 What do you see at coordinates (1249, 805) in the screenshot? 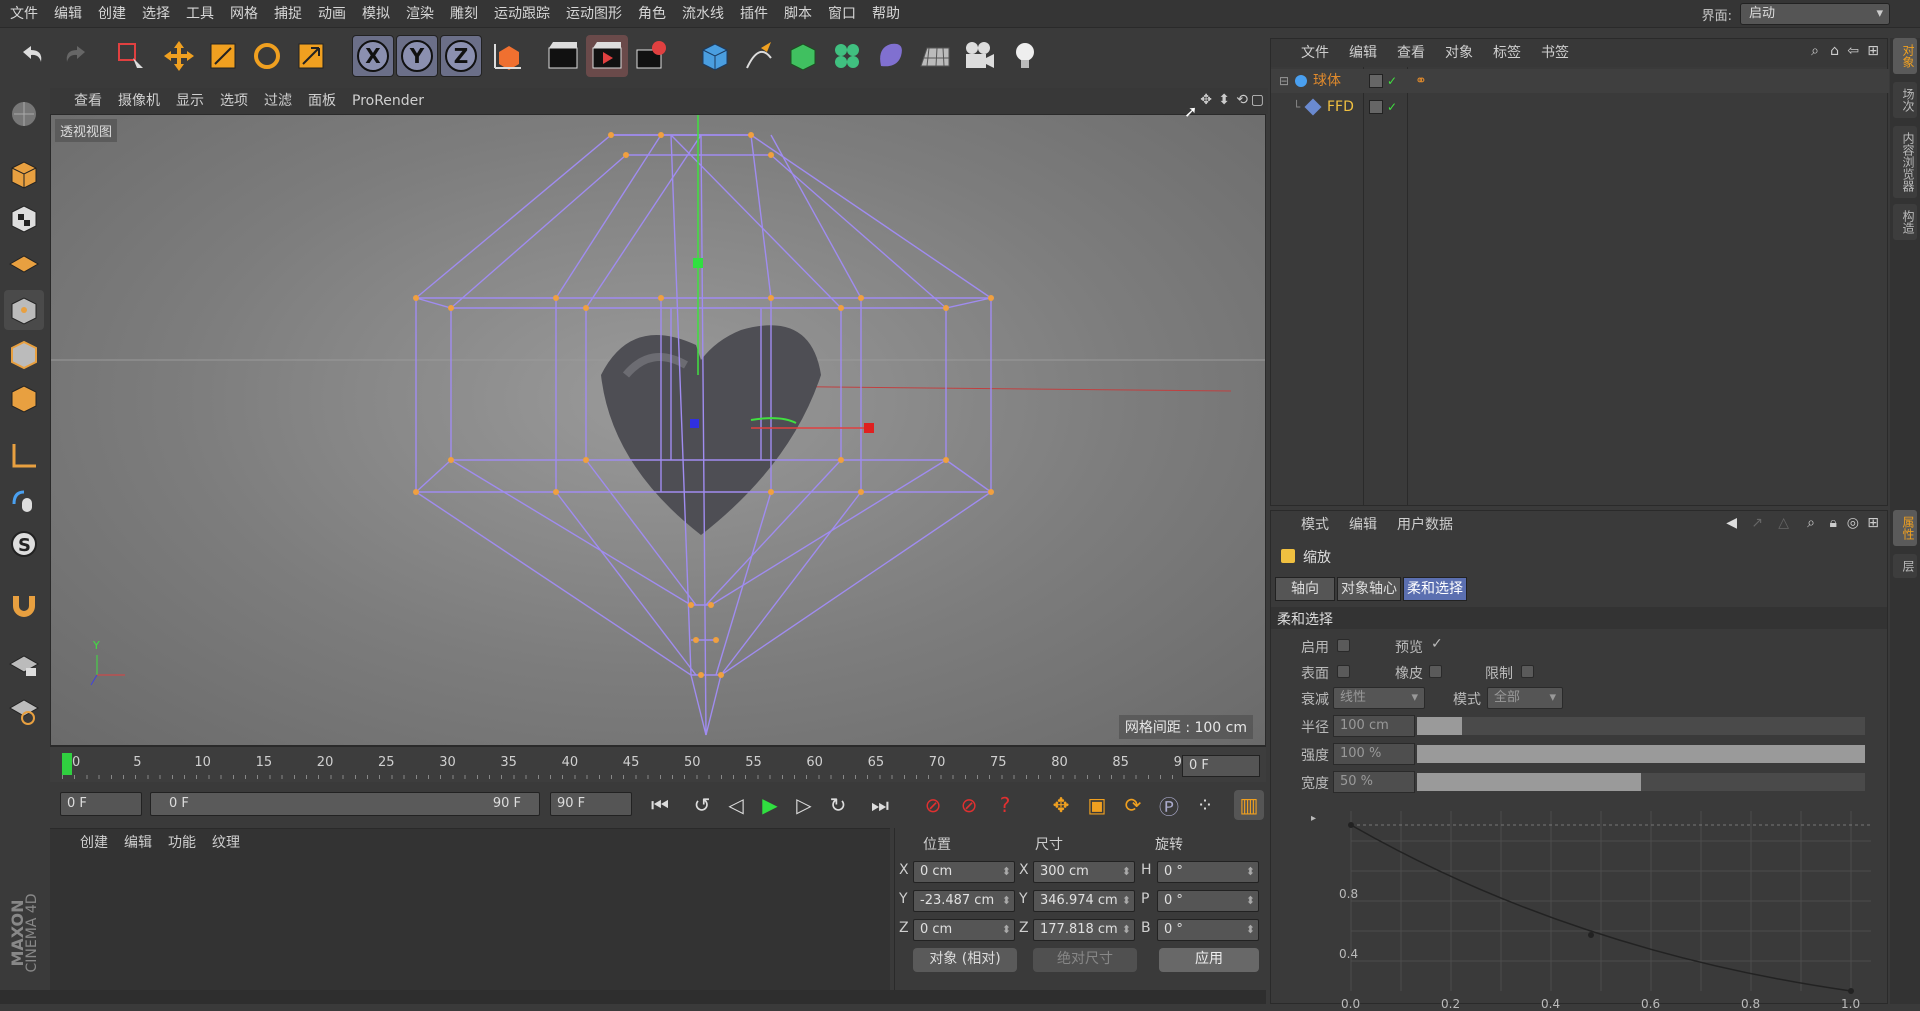
I see `timeline-window-icon: ▥` at bounding box center [1249, 805].